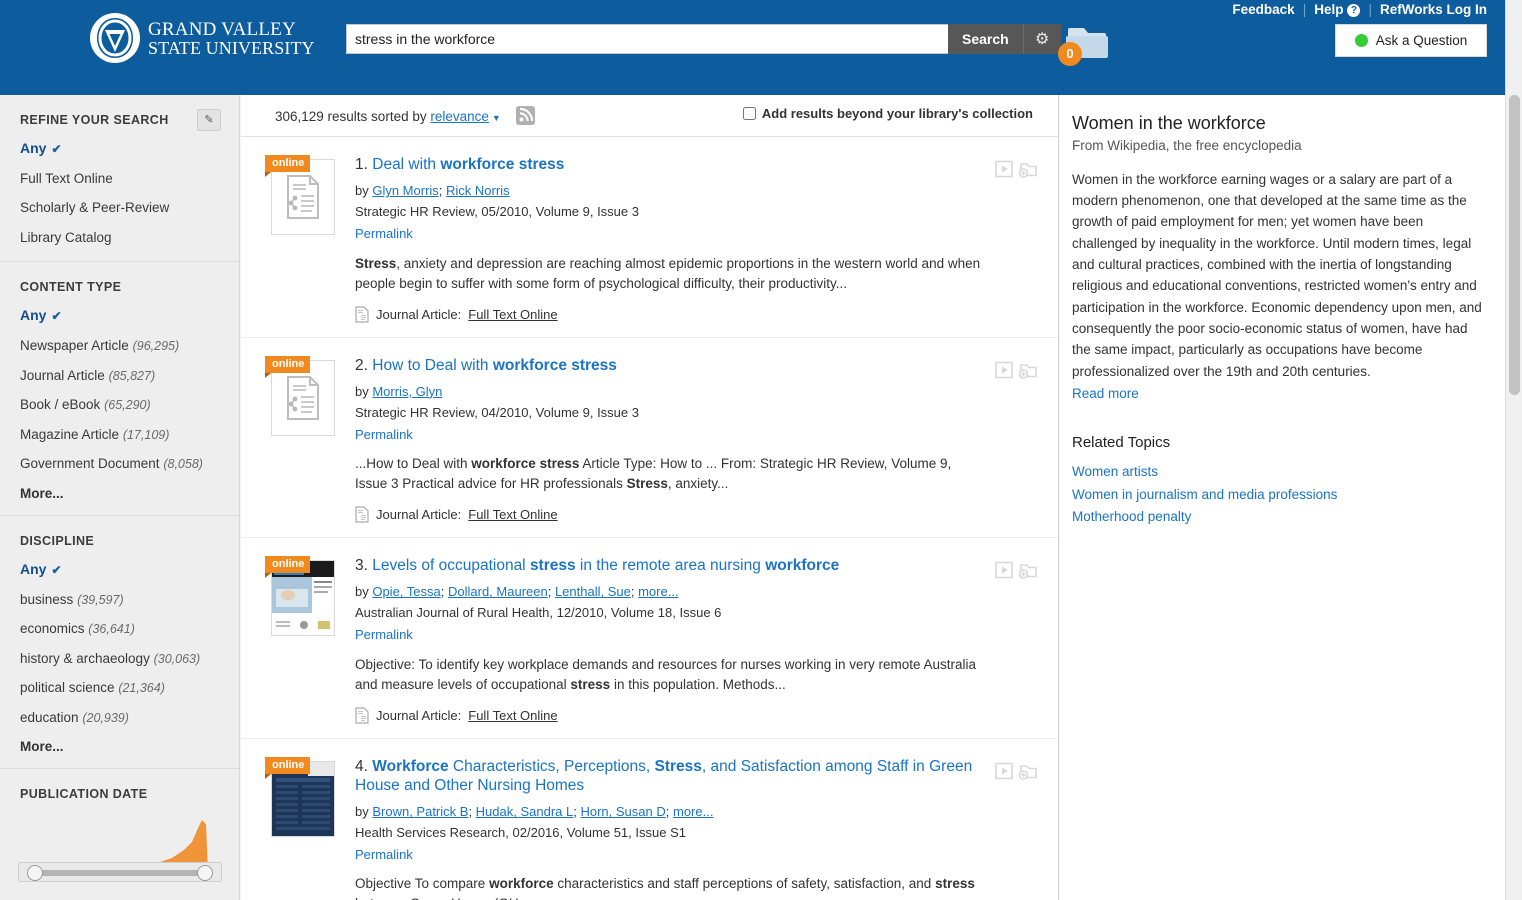 The height and width of the screenshot is (900, 1522). I want to click on facet-item-label: education, so click(49, 717).